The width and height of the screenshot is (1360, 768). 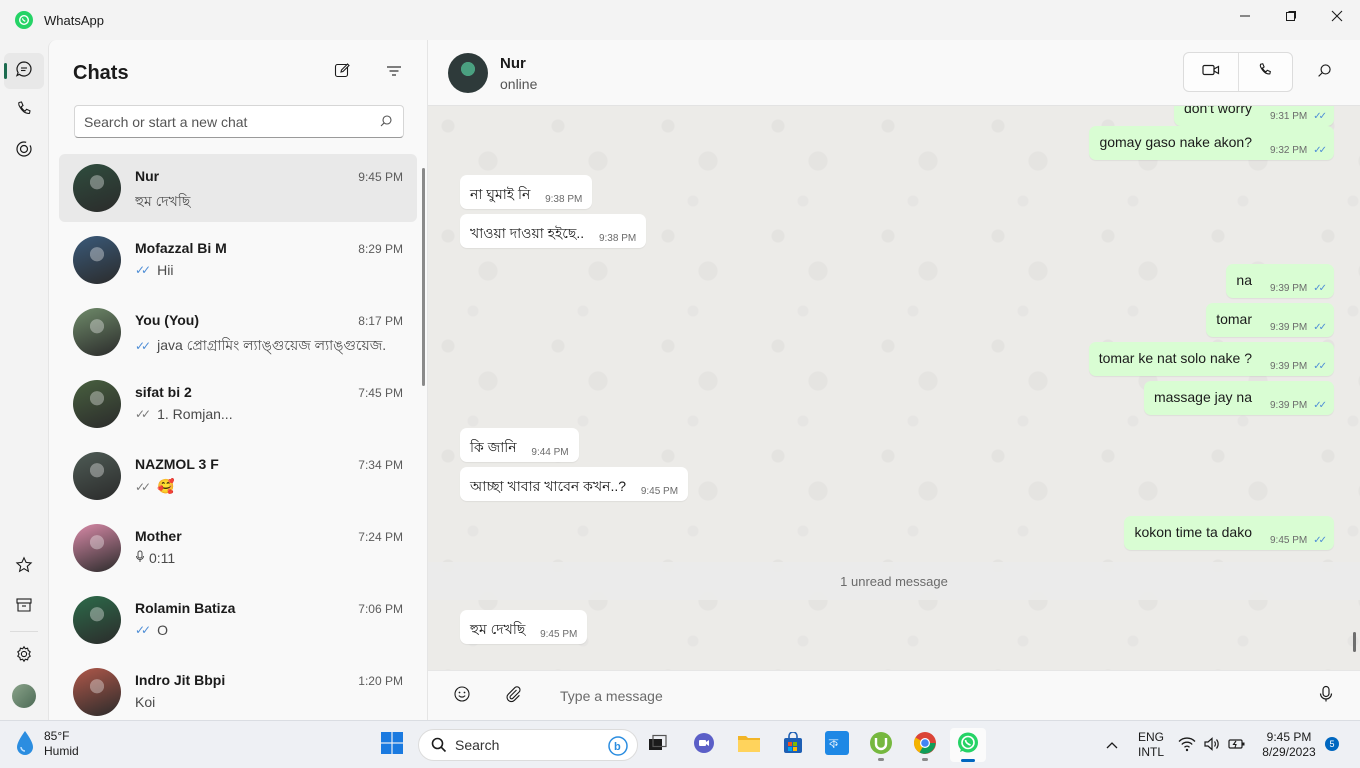 I want to click on incoming-message: খাওয়া দাওয়া হইছে.. 9:38 PM, so click(x=553, y=231).